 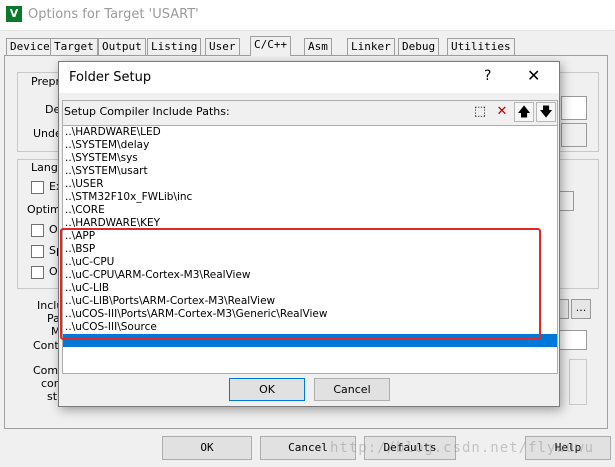 What do you see at coordinates (502, 112) in the screenshot?
I see `delete-icon: ✕` at bounding box center [502, 112].